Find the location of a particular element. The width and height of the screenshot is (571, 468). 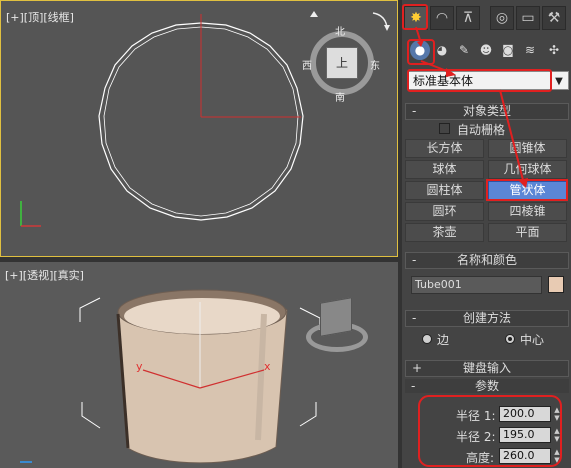

radius1-input: 200.0 is located at coordinates (525, 414).